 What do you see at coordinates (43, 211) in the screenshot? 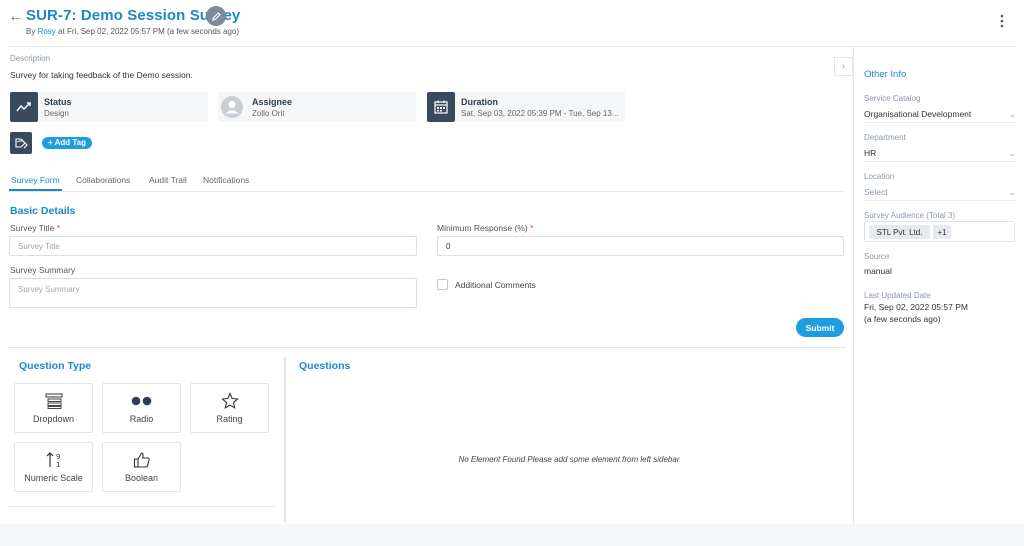
I see `basic-details-title: Basic Details` at bounding box center [43, 211].